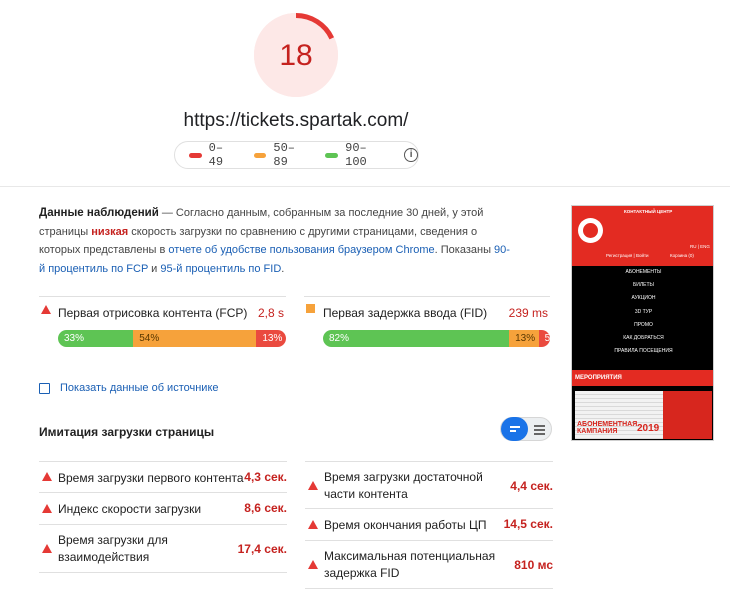 This screenshot has width=730, height=606. I want to click on origin-label: Показать данные об источнике, so click(139, 388).